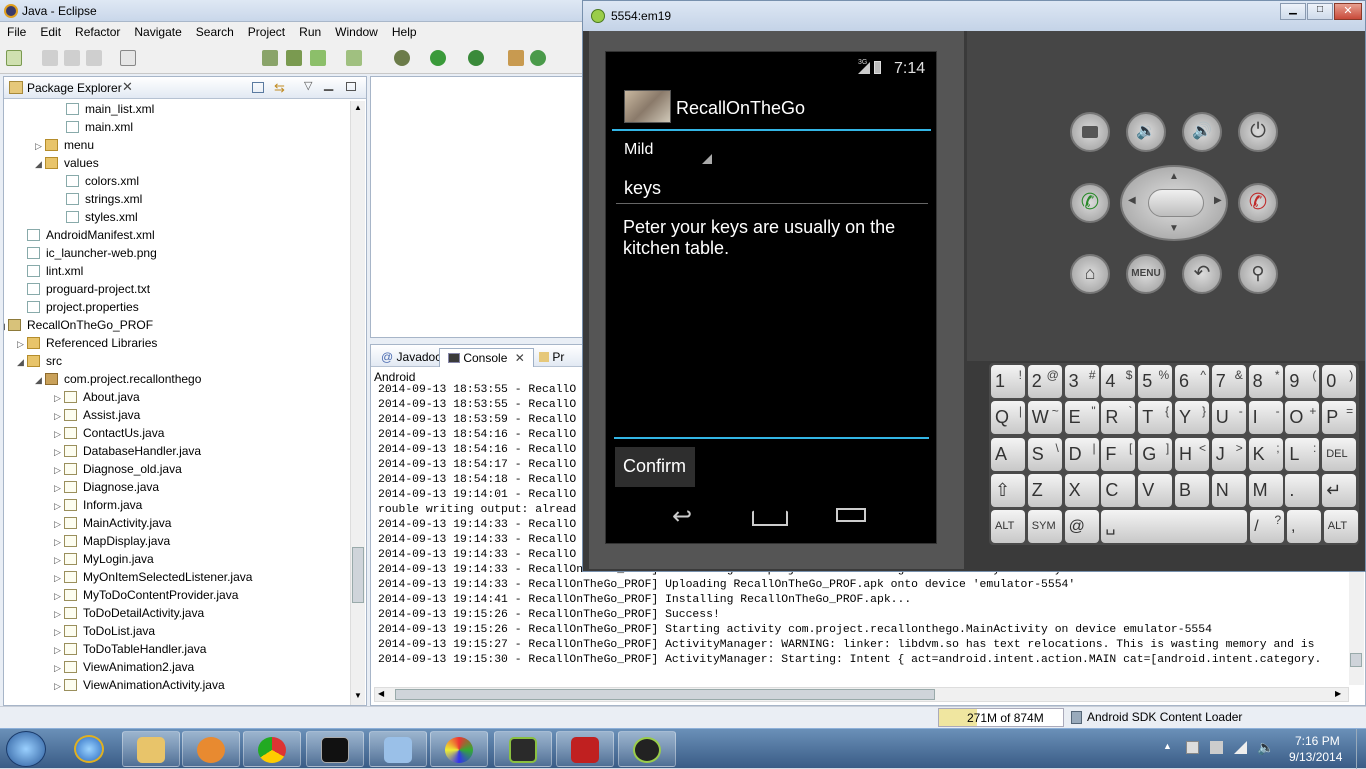 The image size is (1366, 769). I want to click on trash-icon, so click(1076, 717).